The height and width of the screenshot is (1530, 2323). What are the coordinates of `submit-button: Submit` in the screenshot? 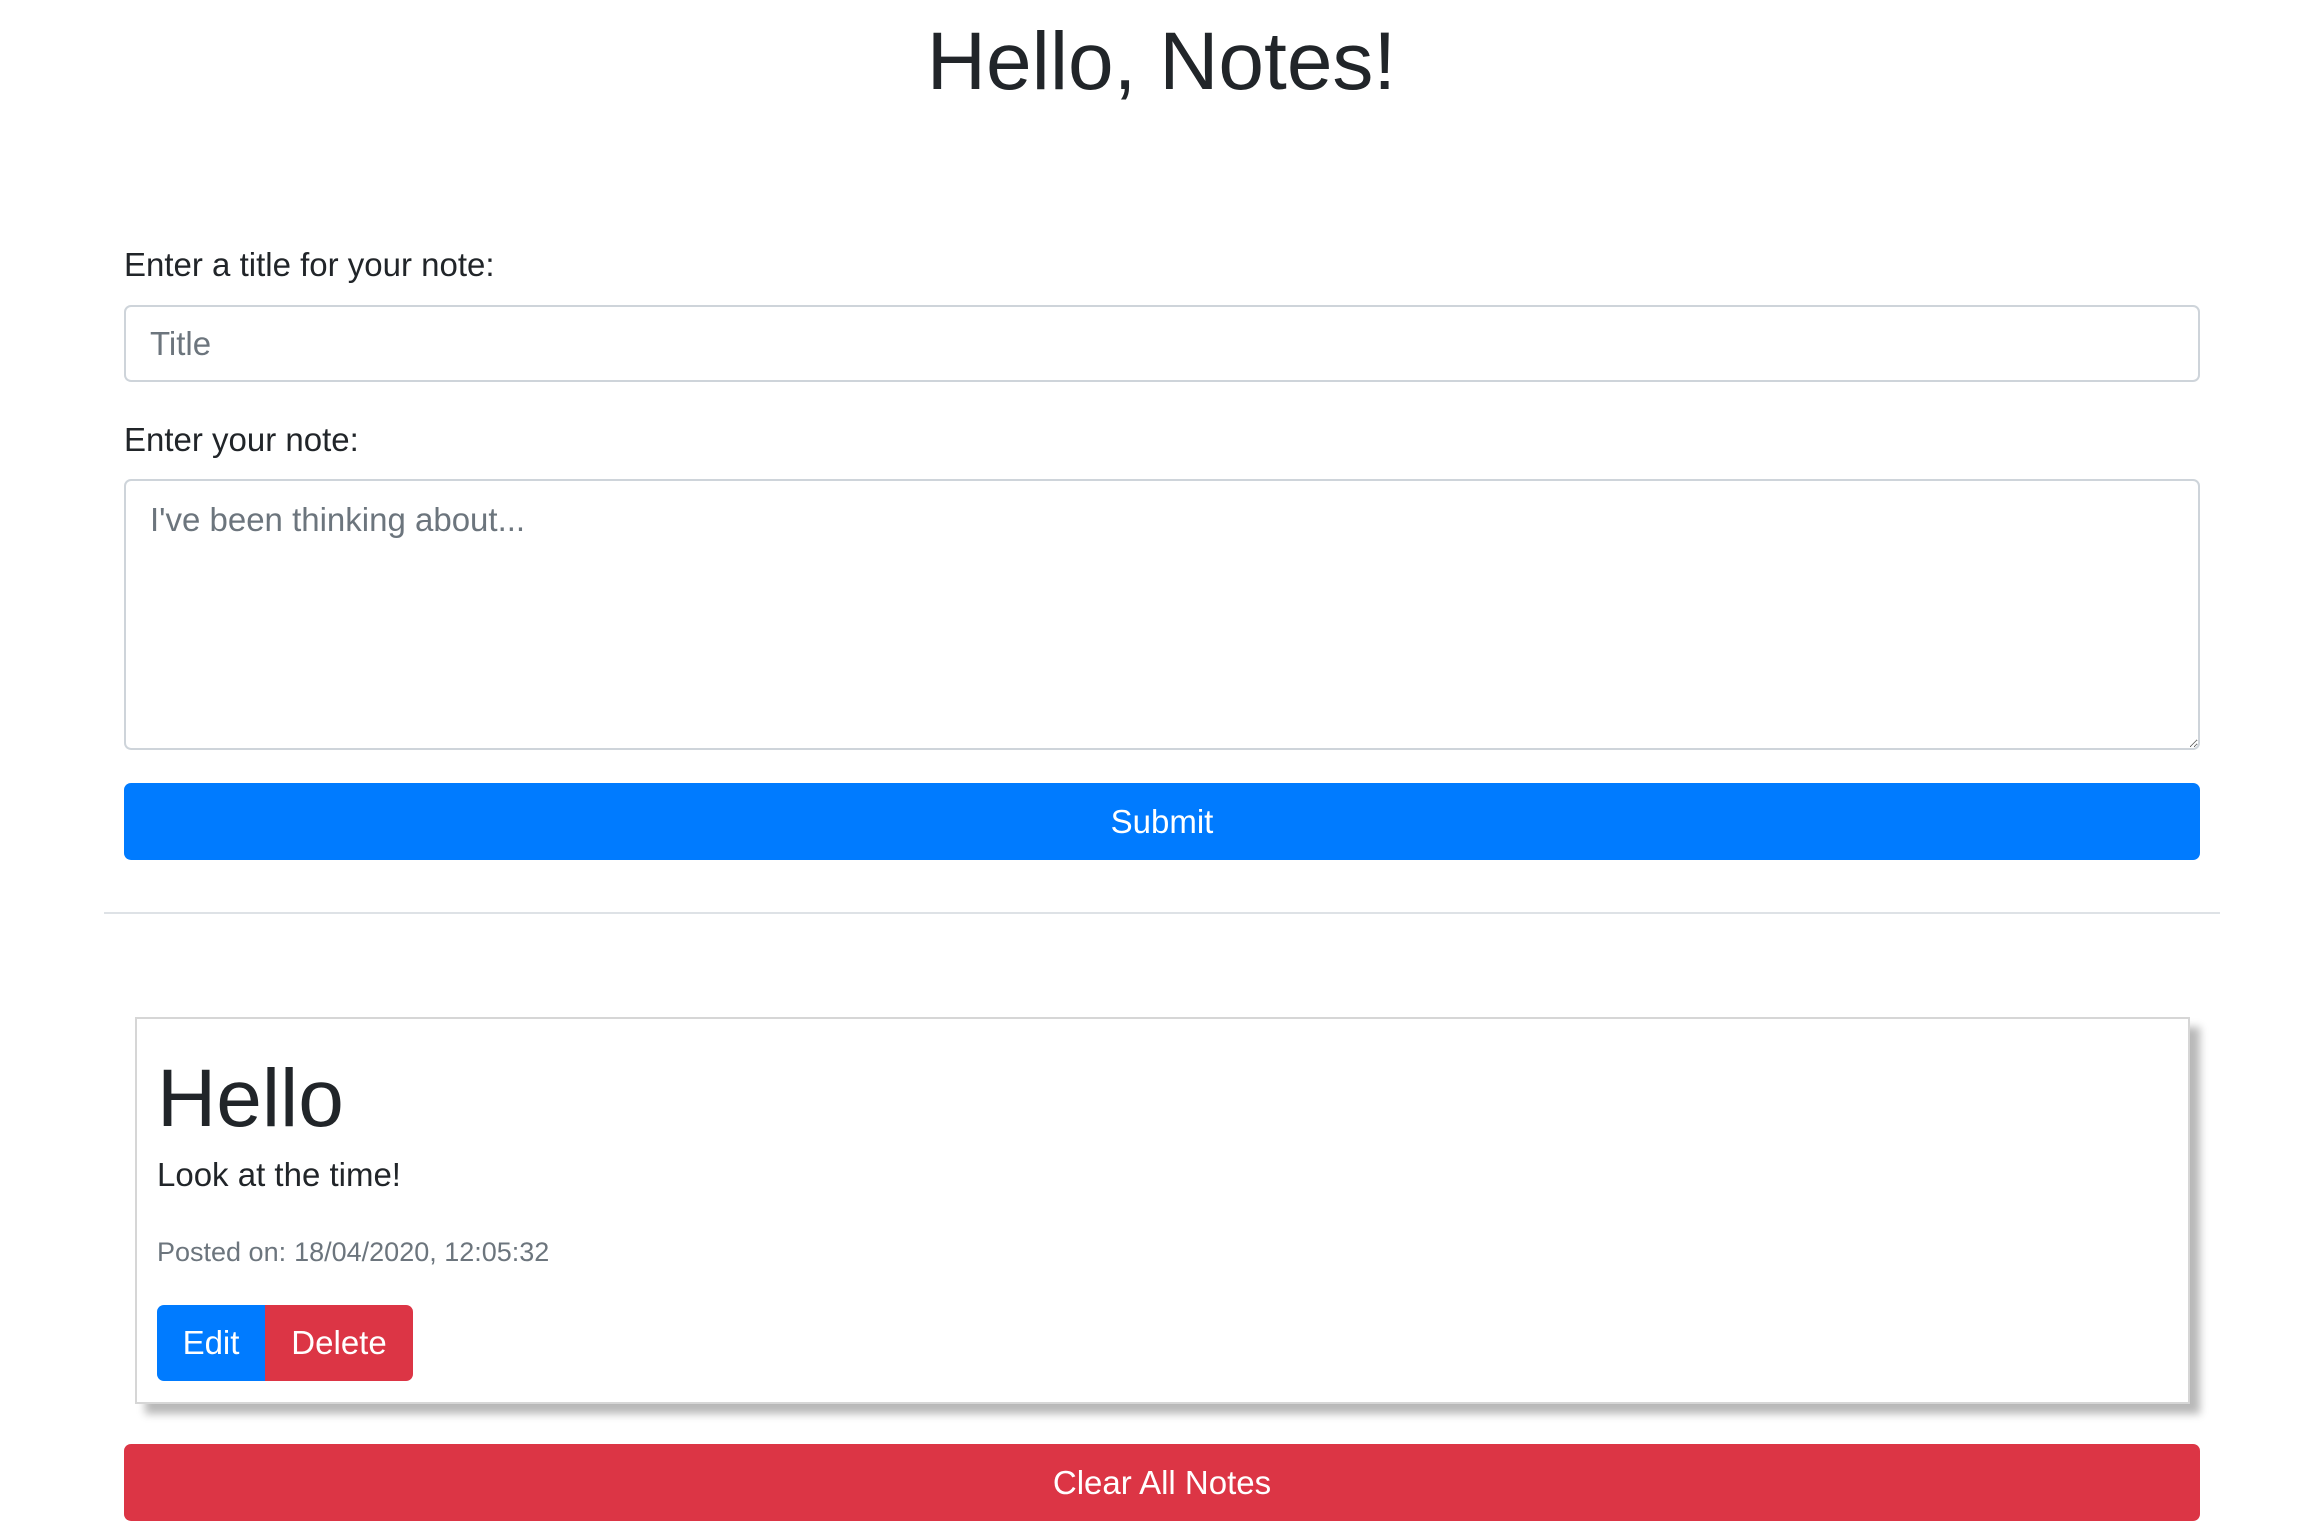 It's located at (1162, 821).